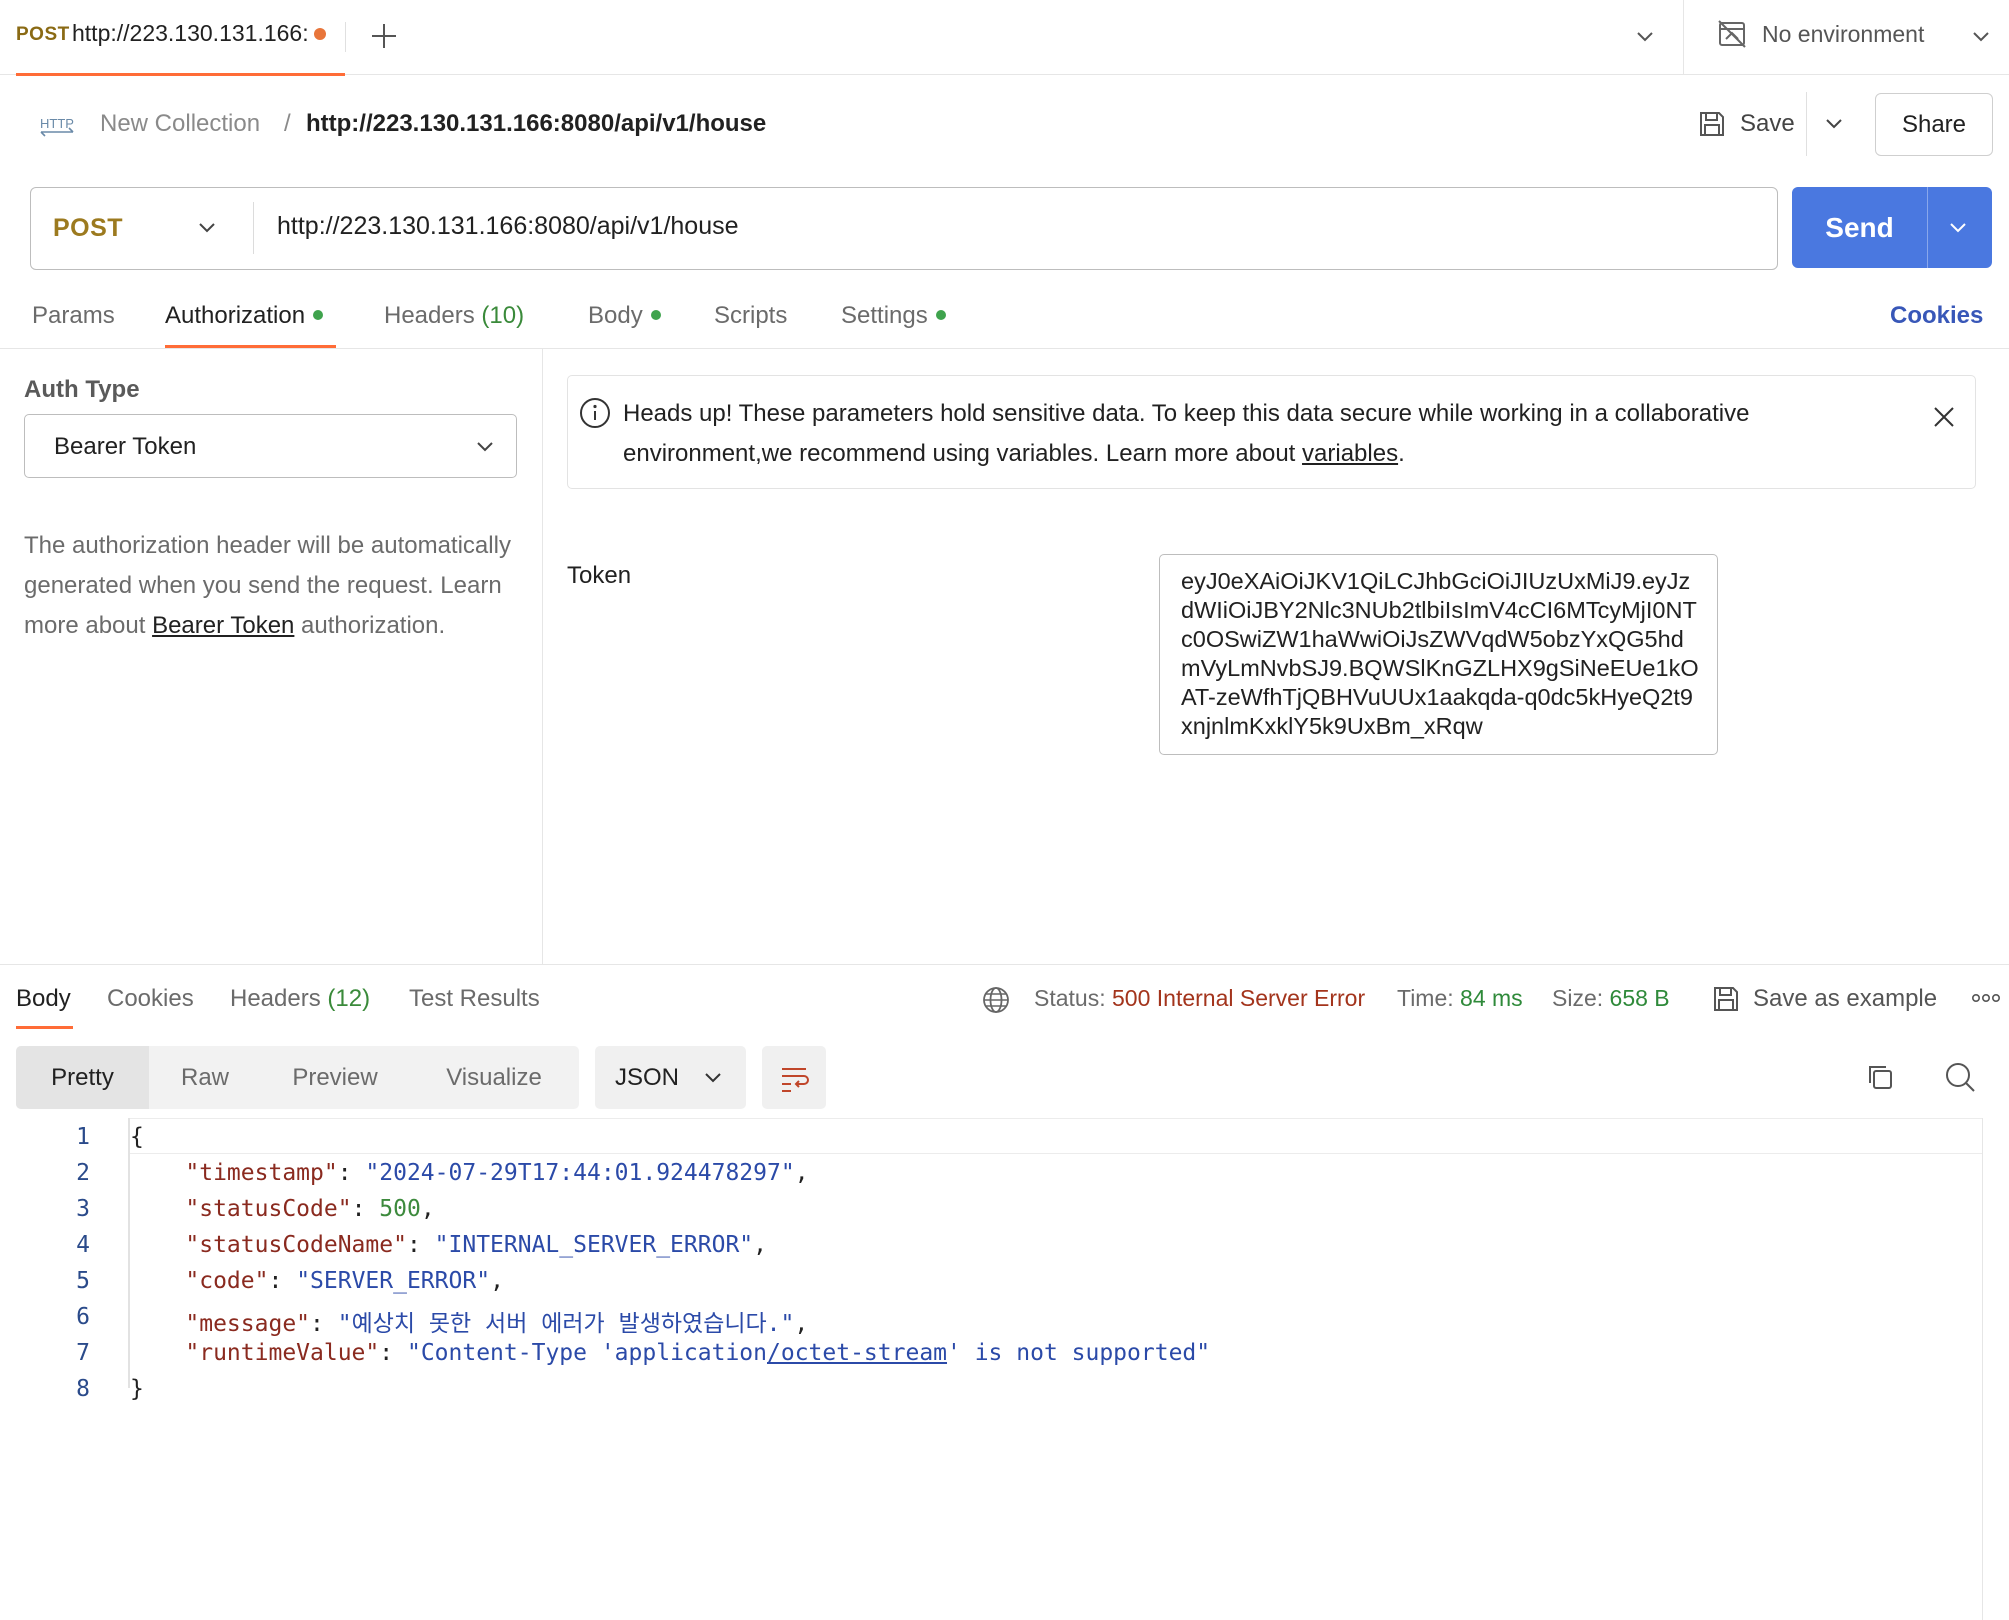 The image size is (2009, 1620). I want to click on breadcrumb-request-name: http://223.130.131.166:8080/api/v1/house, so click(536, 124).